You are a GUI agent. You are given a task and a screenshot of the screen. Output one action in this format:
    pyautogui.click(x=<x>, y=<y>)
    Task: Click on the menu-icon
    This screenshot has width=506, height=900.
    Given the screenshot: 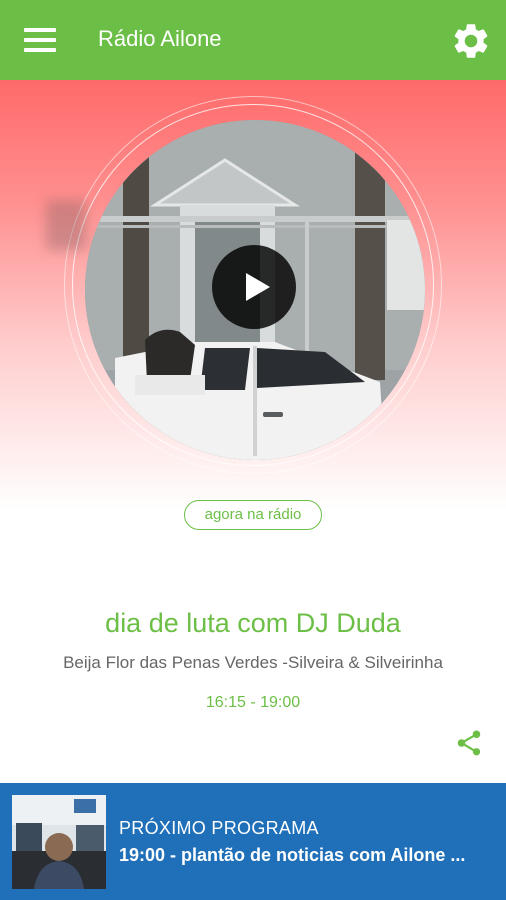 What is the action you would take?
    pyautogui.click(x=40, y=40)
    